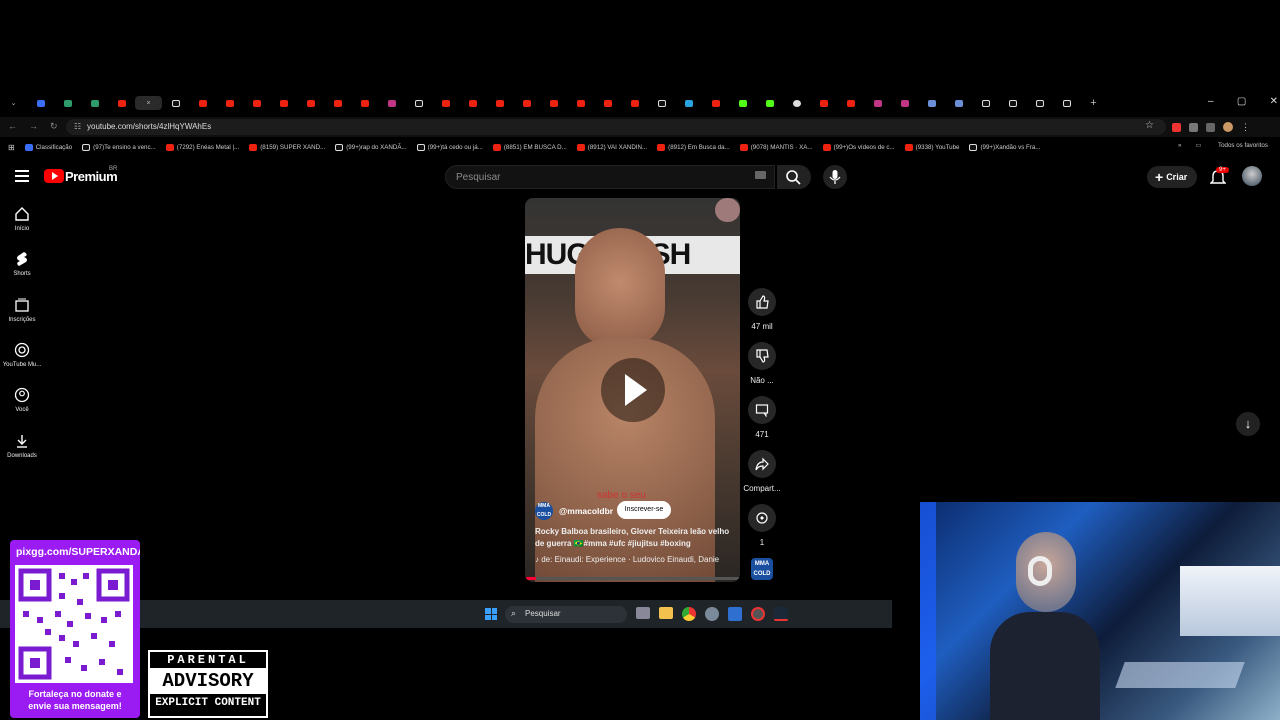 The height and width of the screenshot is (720, 1280). Describe the element at coordinates (544, 511) in the screenshot. I see `channel-avatar: MMA COLD` at that location.